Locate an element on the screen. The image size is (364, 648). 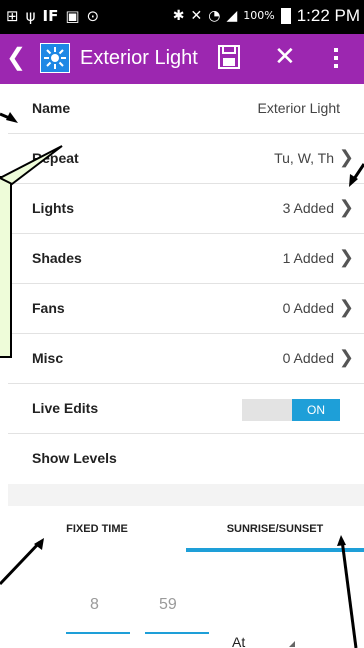
app-title: Exterior Light is located at coordinates (139, 58).